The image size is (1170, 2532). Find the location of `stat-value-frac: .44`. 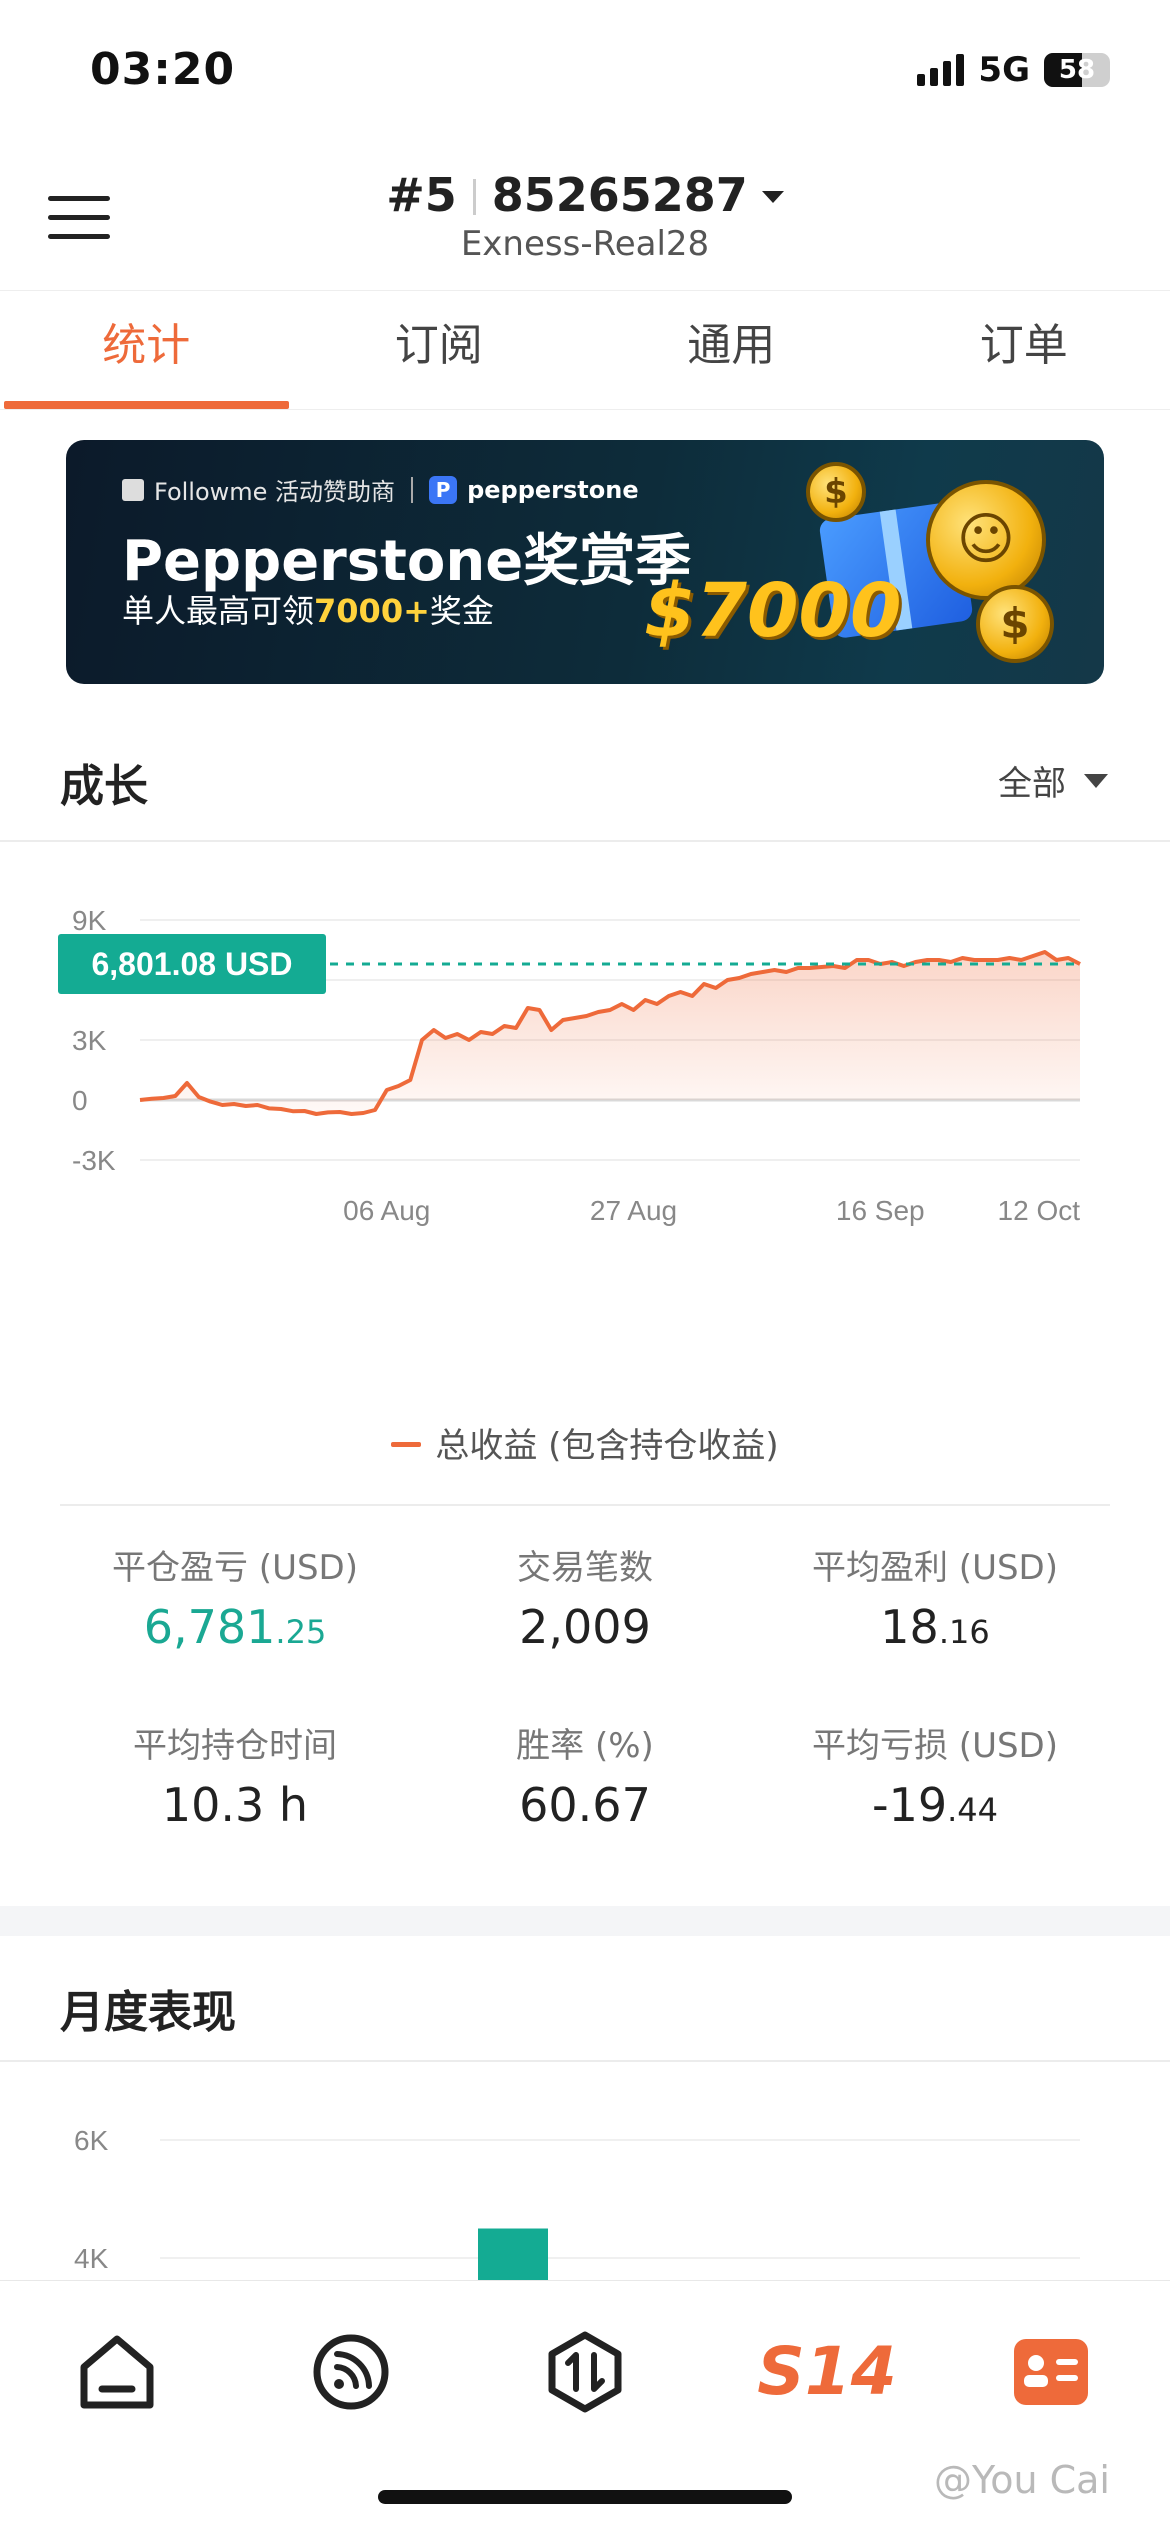

stat-value-frac: .44 is located at coordinates (973, 1810).